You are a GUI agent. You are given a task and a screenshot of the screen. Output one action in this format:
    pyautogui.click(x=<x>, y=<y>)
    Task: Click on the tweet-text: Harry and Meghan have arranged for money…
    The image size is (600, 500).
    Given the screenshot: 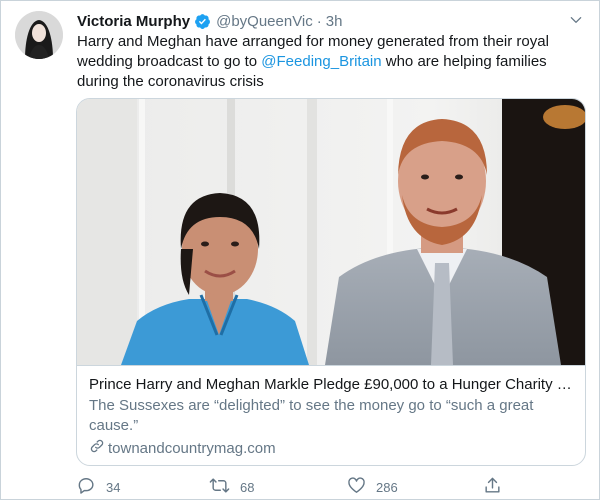 What is the action you would take?
    pyautogui.click(x=332, y=62)
    